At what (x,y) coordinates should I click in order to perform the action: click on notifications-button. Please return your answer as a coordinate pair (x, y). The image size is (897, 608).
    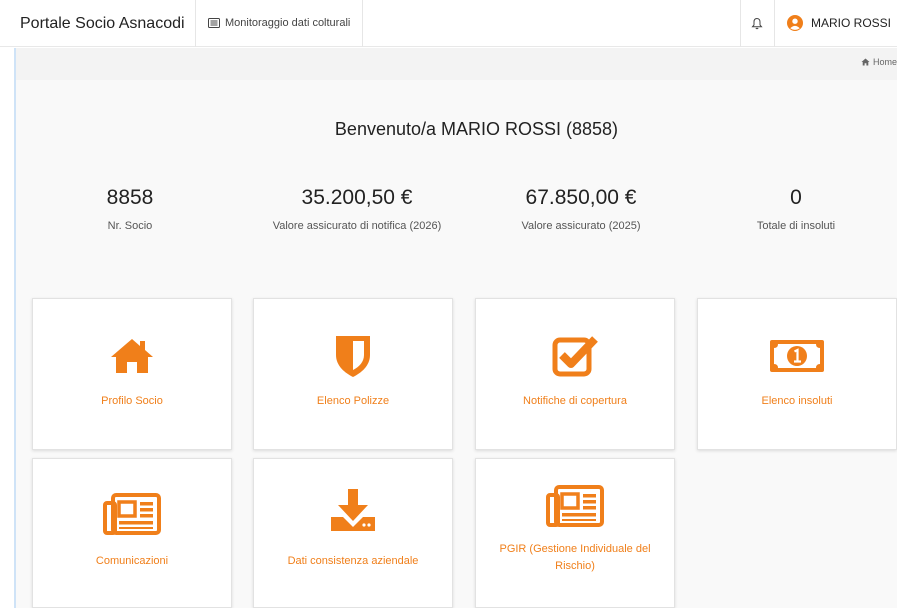
    Looking at the image, I should click on (756, 23).